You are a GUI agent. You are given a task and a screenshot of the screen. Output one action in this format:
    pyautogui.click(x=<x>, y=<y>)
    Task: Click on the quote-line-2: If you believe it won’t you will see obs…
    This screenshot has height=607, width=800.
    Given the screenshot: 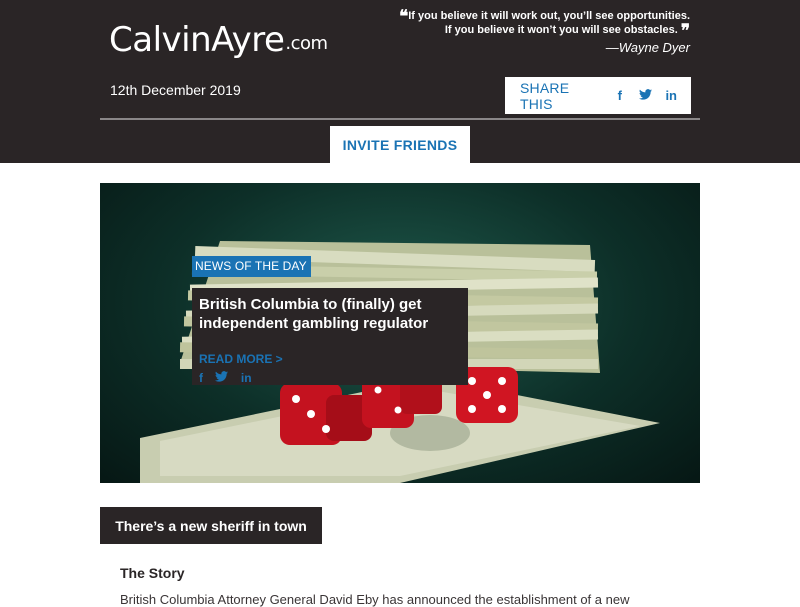 What is the action you would take?
    pyautogui.click(x=561, y=30)
    